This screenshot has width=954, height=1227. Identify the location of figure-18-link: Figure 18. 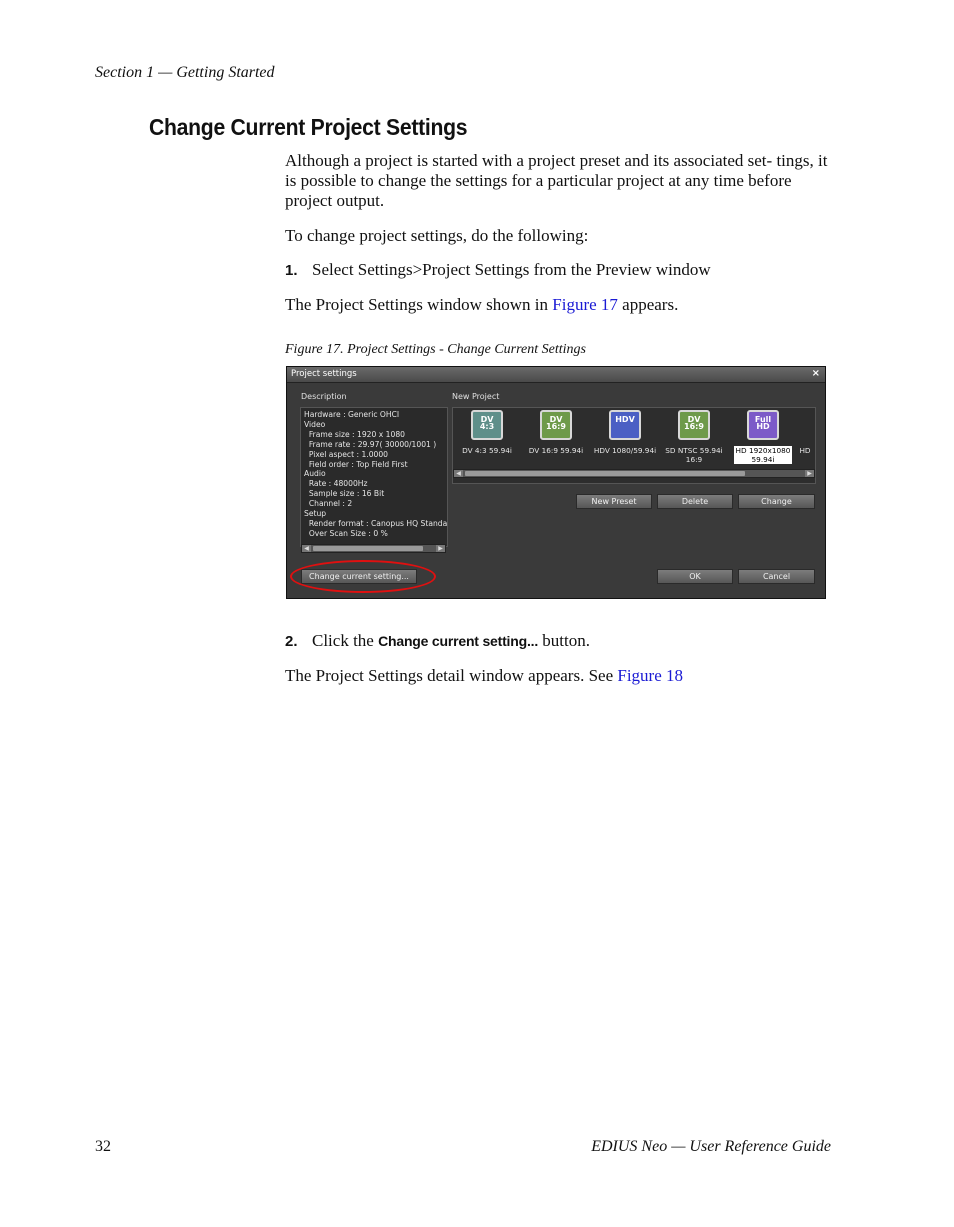
(650, 675).